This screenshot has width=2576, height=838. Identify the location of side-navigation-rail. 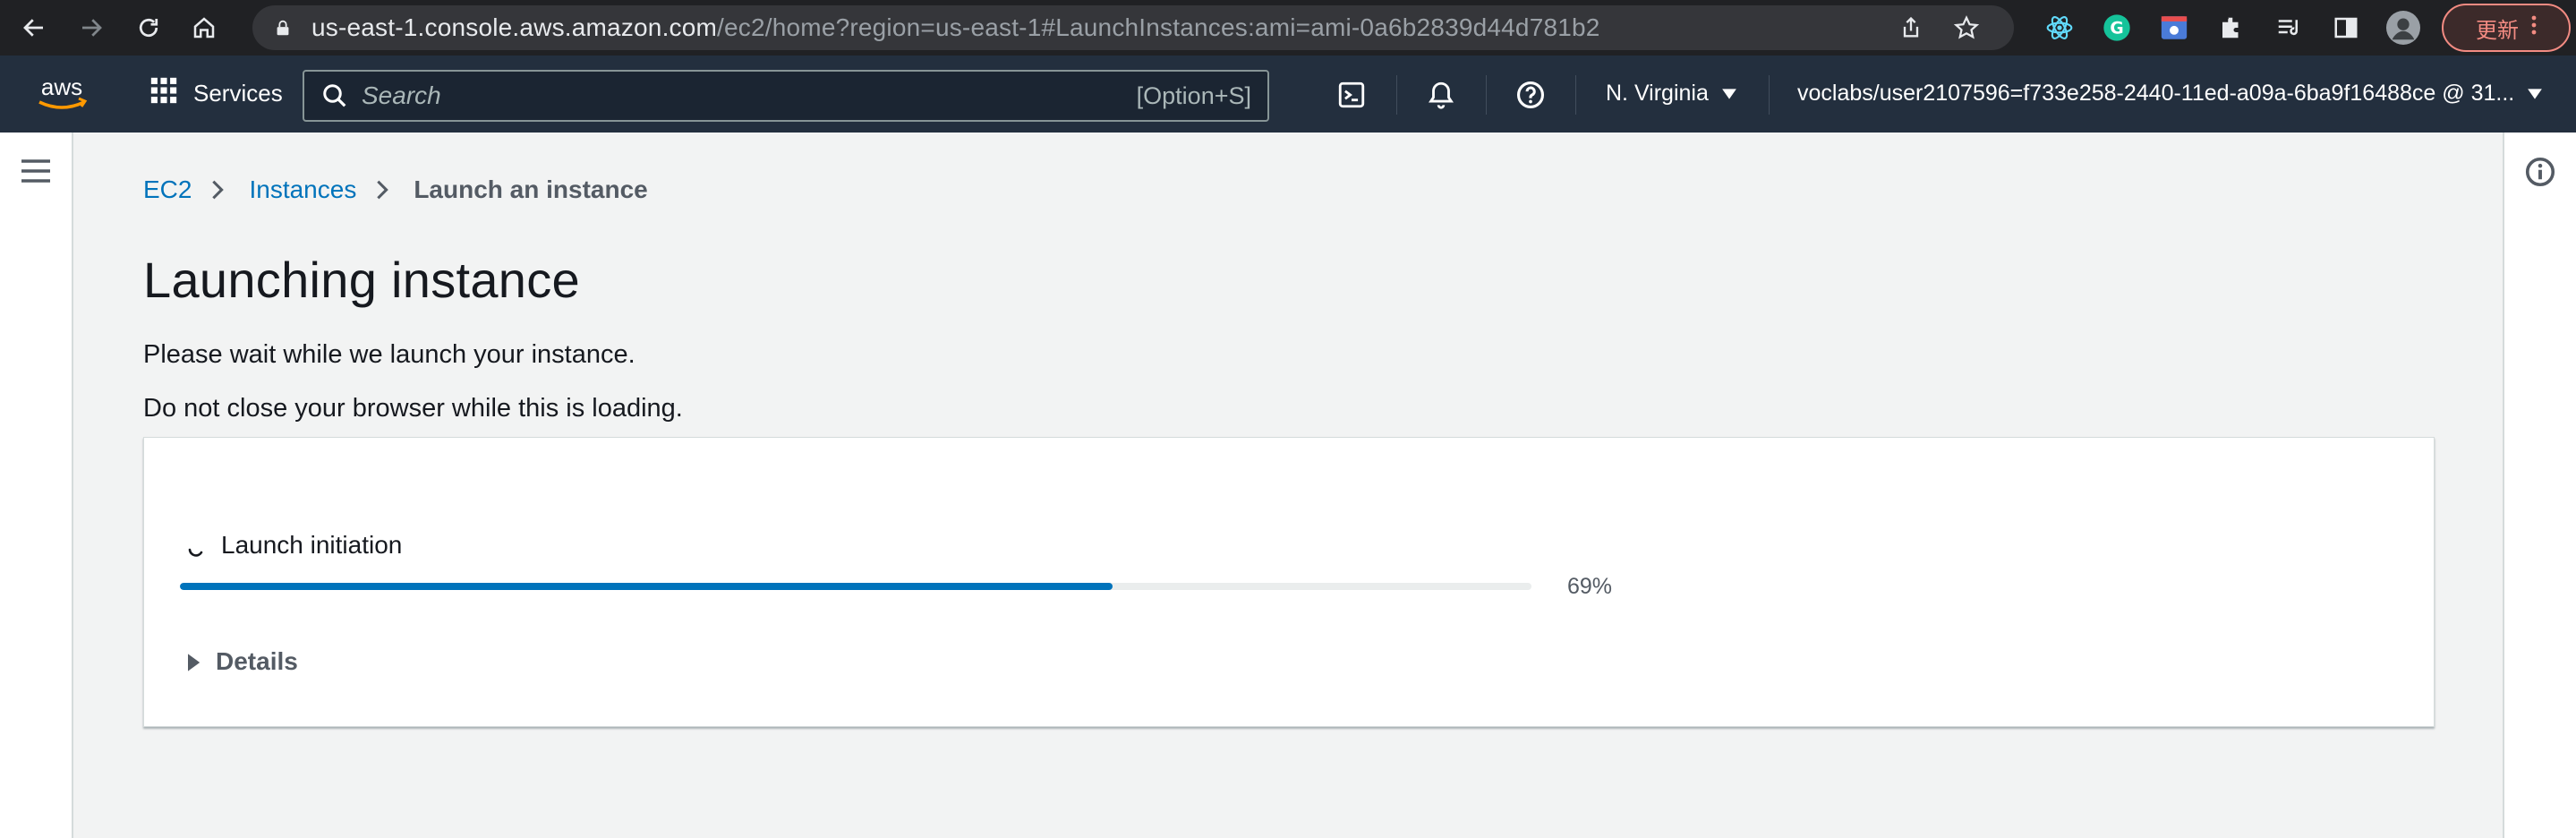
(36, 485).